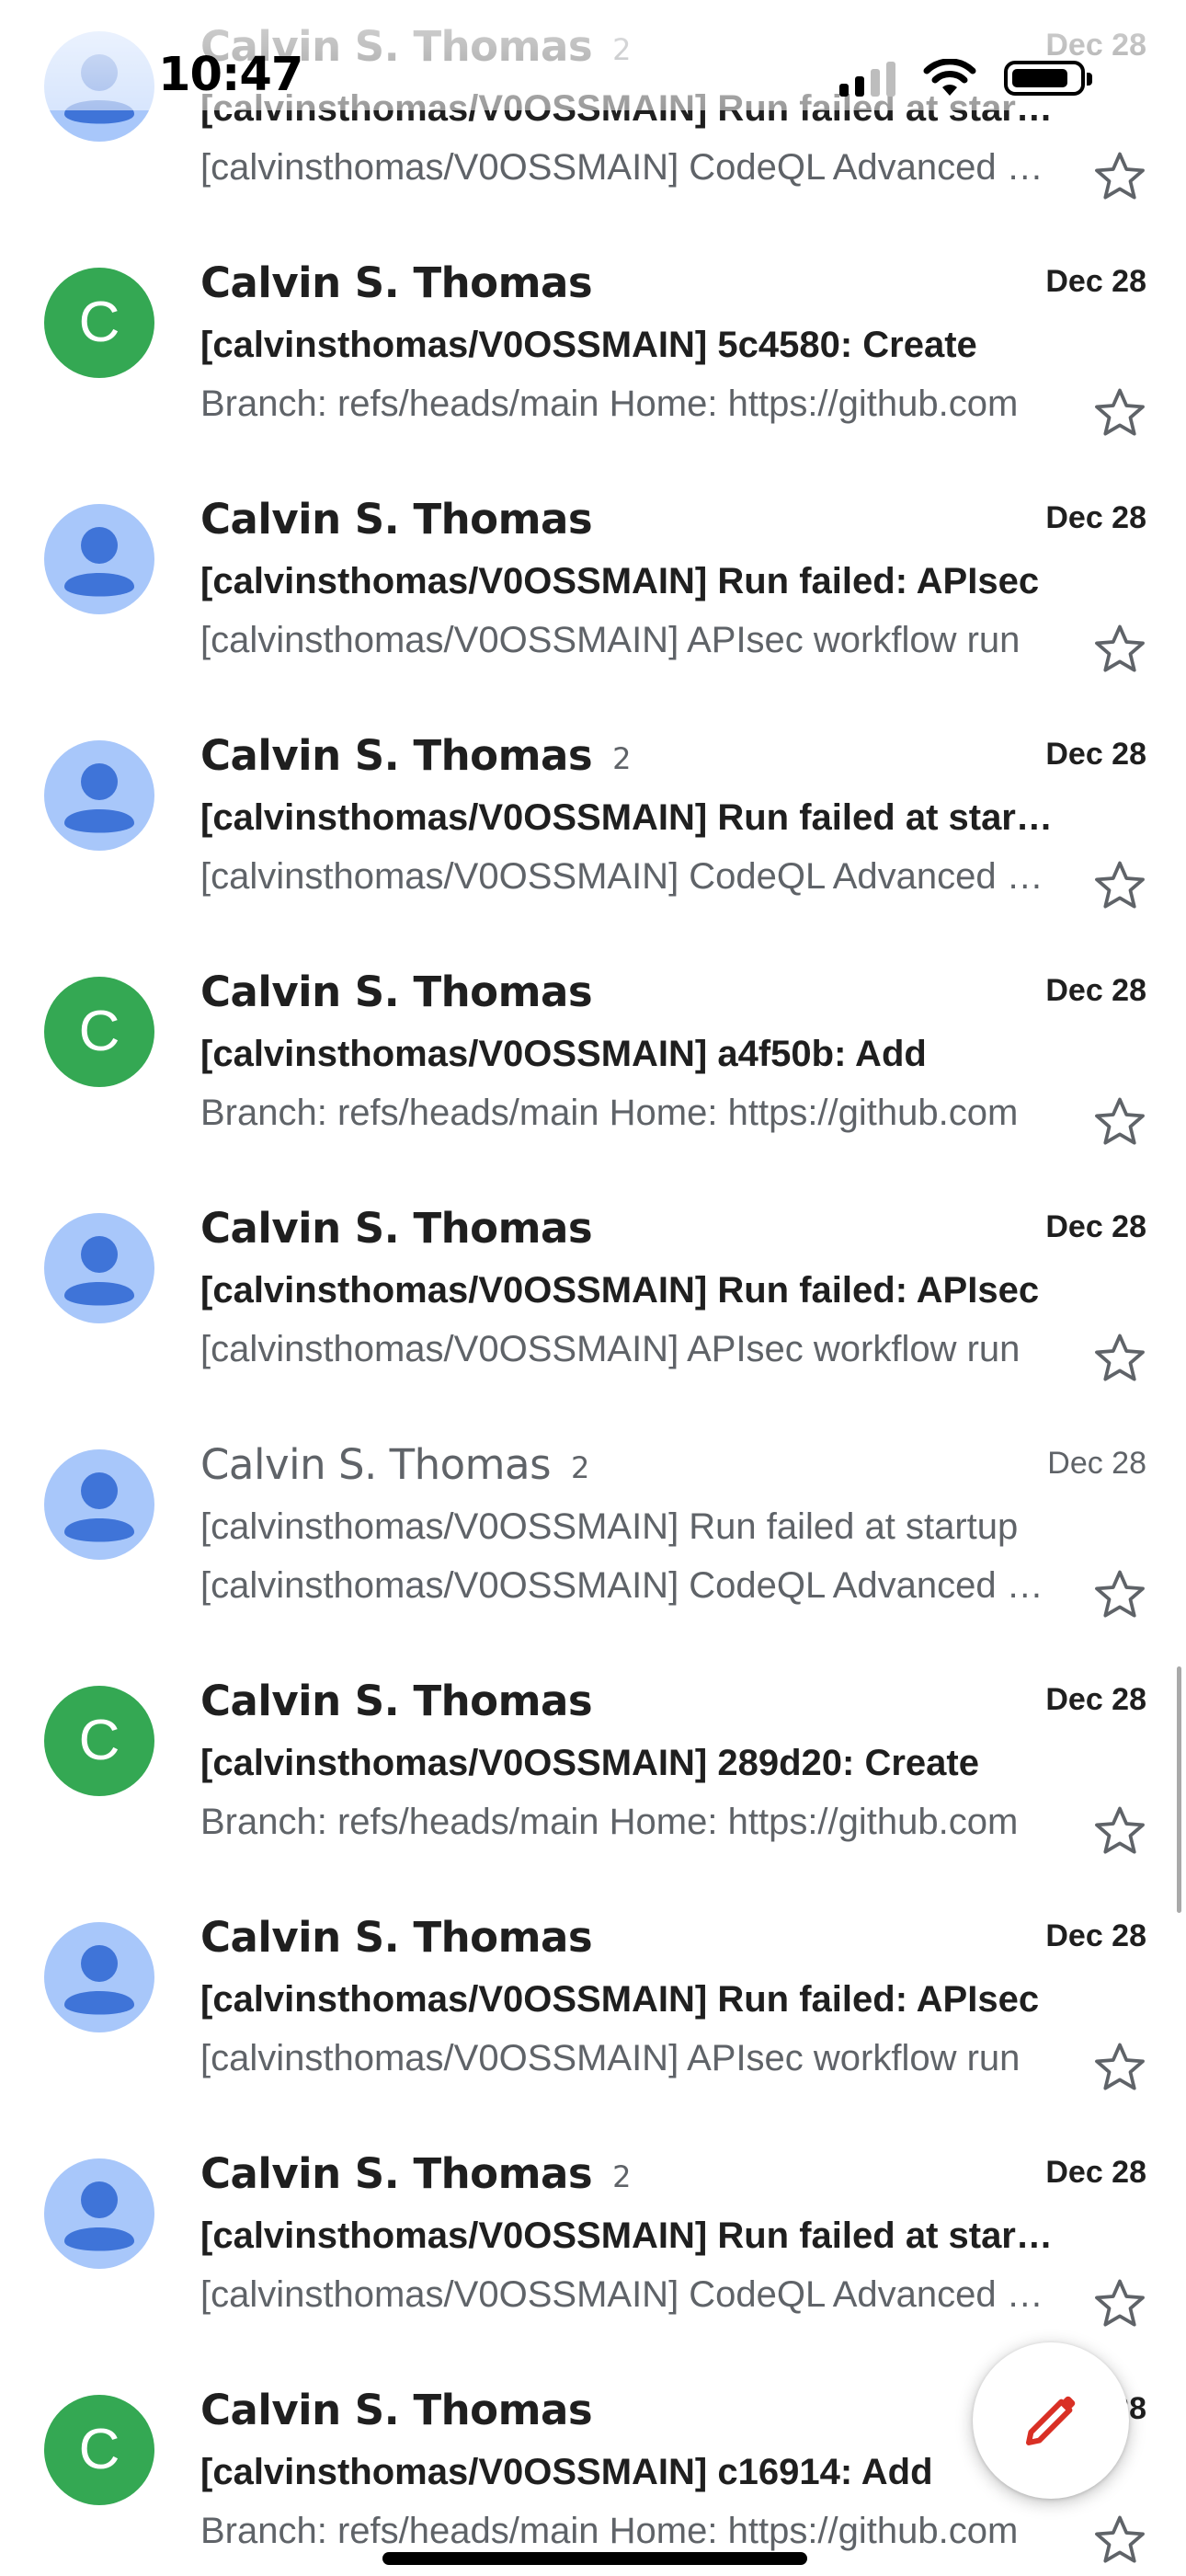 This screenshot has width=1186, height=2576. I want to click on home-indicator, so click(594, 2558).